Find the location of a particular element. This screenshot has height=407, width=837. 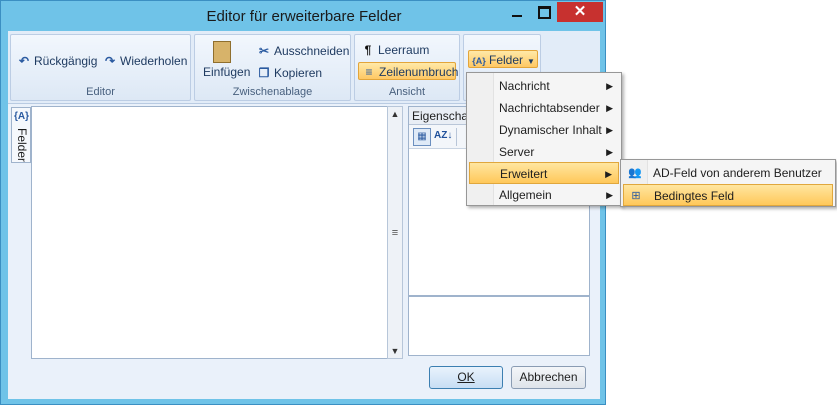

title-bar: Editor für erweiterbare Felder ✕ is located at coordinates (304, 16).